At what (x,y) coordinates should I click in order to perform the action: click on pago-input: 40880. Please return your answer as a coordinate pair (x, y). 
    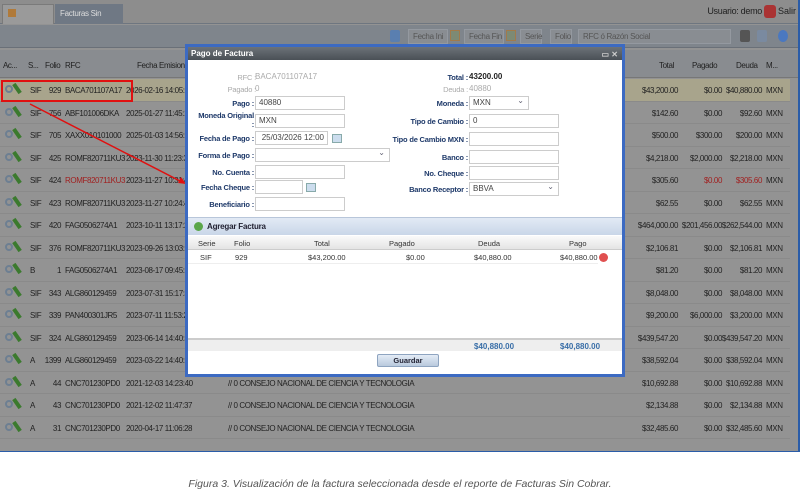
    Looking at the image, I should click on (300, 103).